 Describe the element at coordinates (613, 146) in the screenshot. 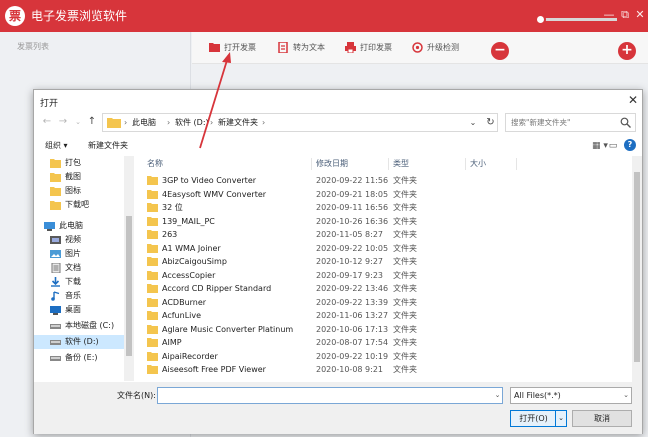

I see `preview-pane-icon: ▭` at that location.